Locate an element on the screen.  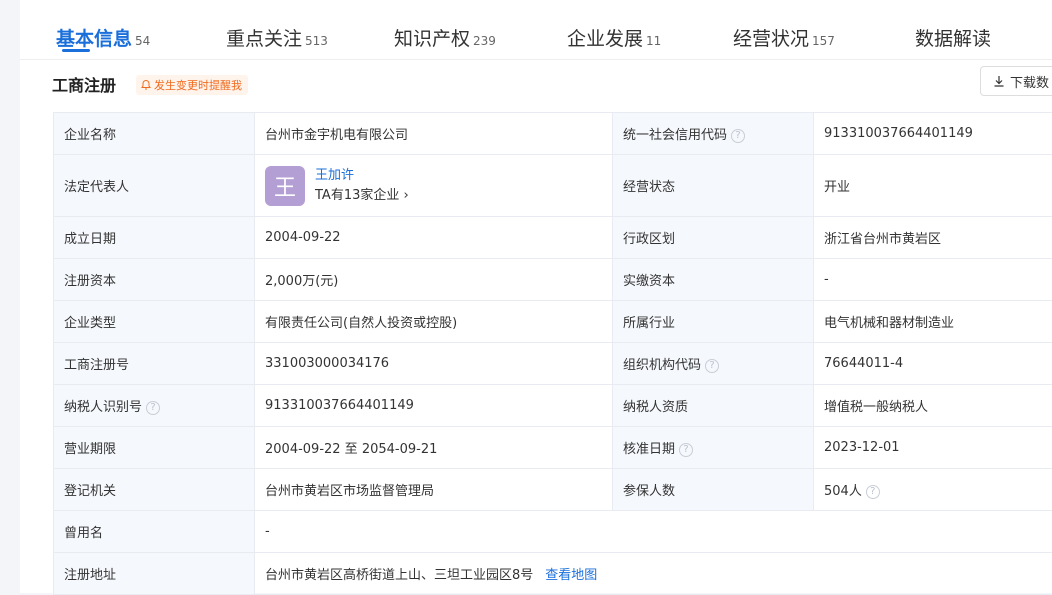
former-name-value: - is located at coordinates (653, 532).